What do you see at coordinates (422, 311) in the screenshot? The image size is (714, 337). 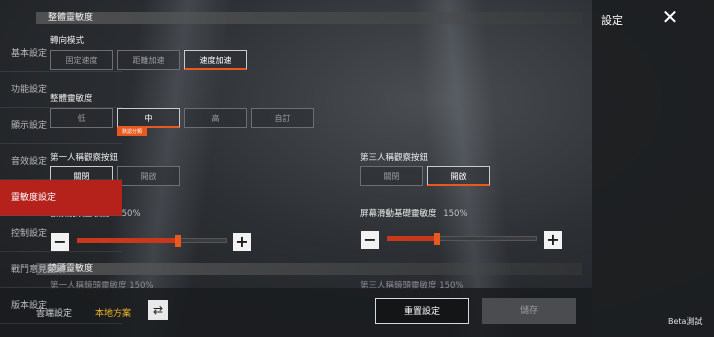 I see `reset-settings-button: 重置設定` at bounding box center [422, 311].